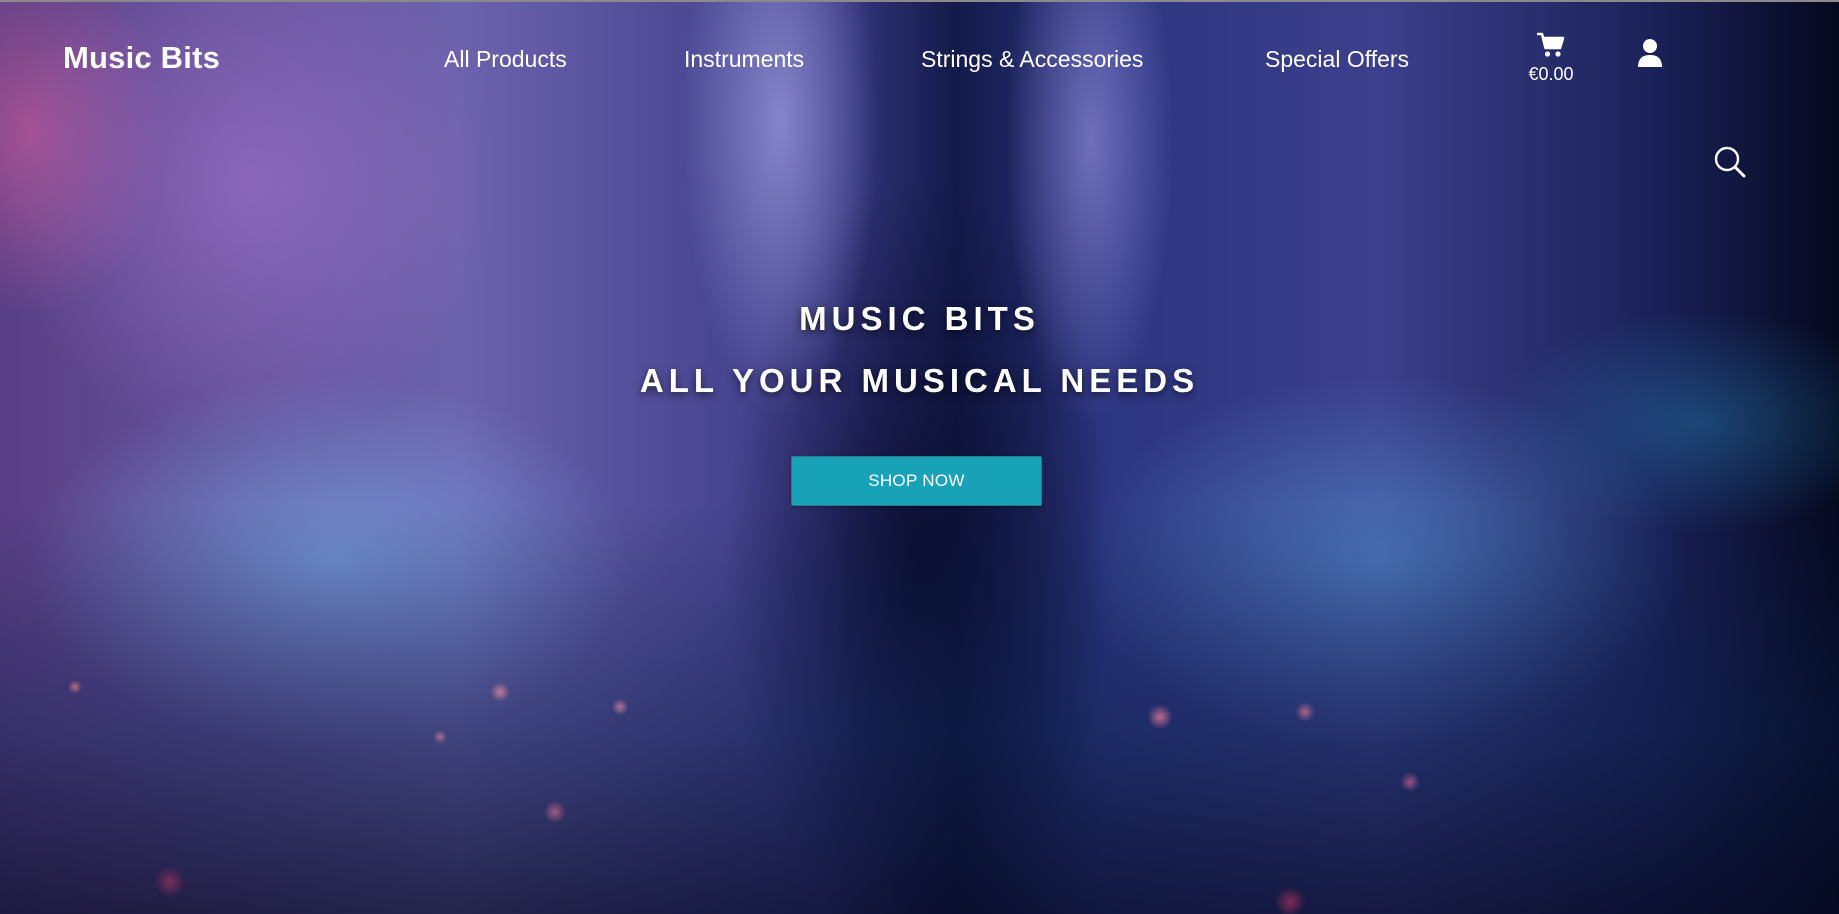 The height and width of the screenshot is (914, 1839). I want to click on hero-subtitle: ALL YOUR MUSICAL NEEDS, so click(919, 380).